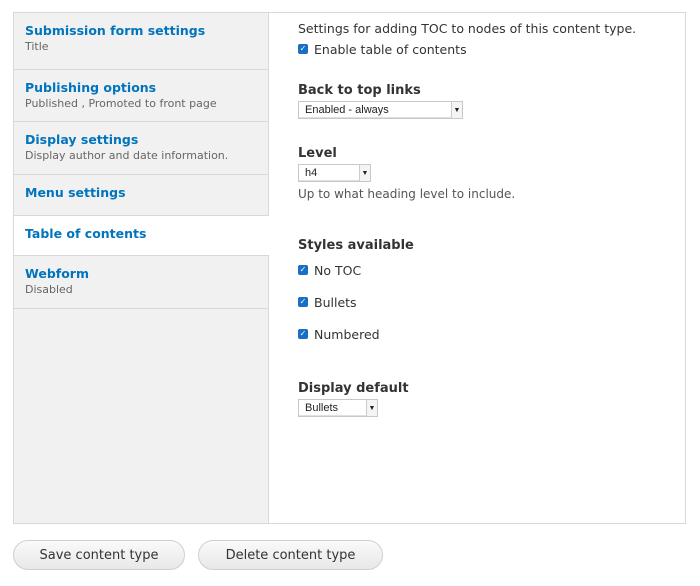 The image size is (700, 586). Describe the element at coordinates (334, 173) in the screenshot. I see `level-select: h4 ▼` at that location.